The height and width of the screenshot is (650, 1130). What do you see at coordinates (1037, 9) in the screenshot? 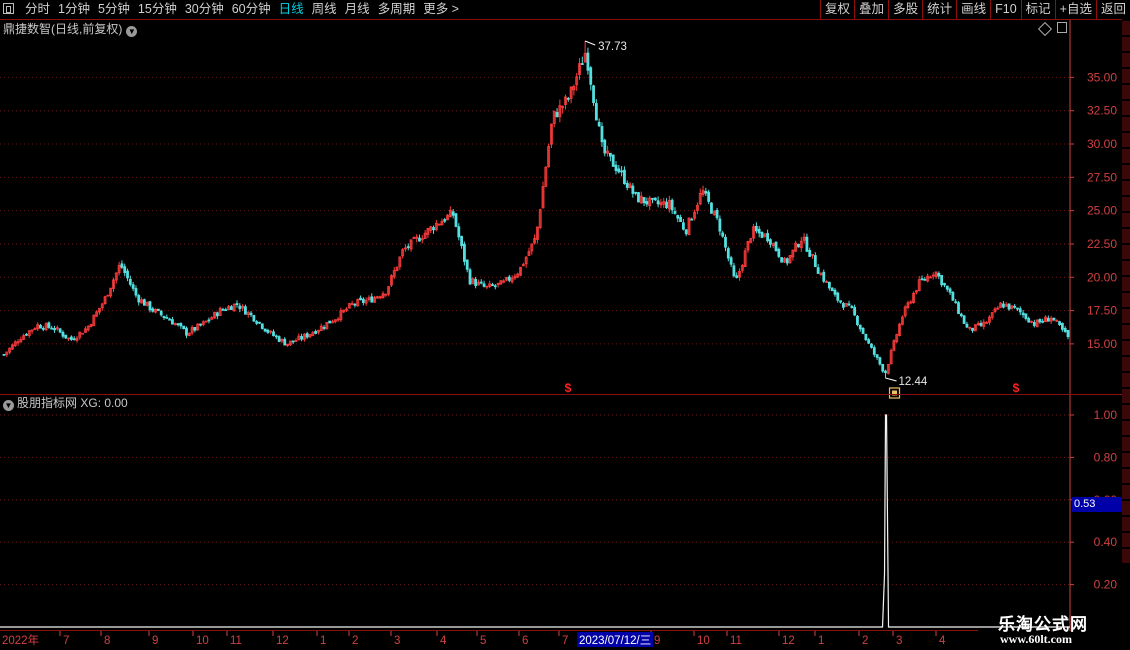
I see `tool-button-6: 标记` at bounding box center [1037, 9].